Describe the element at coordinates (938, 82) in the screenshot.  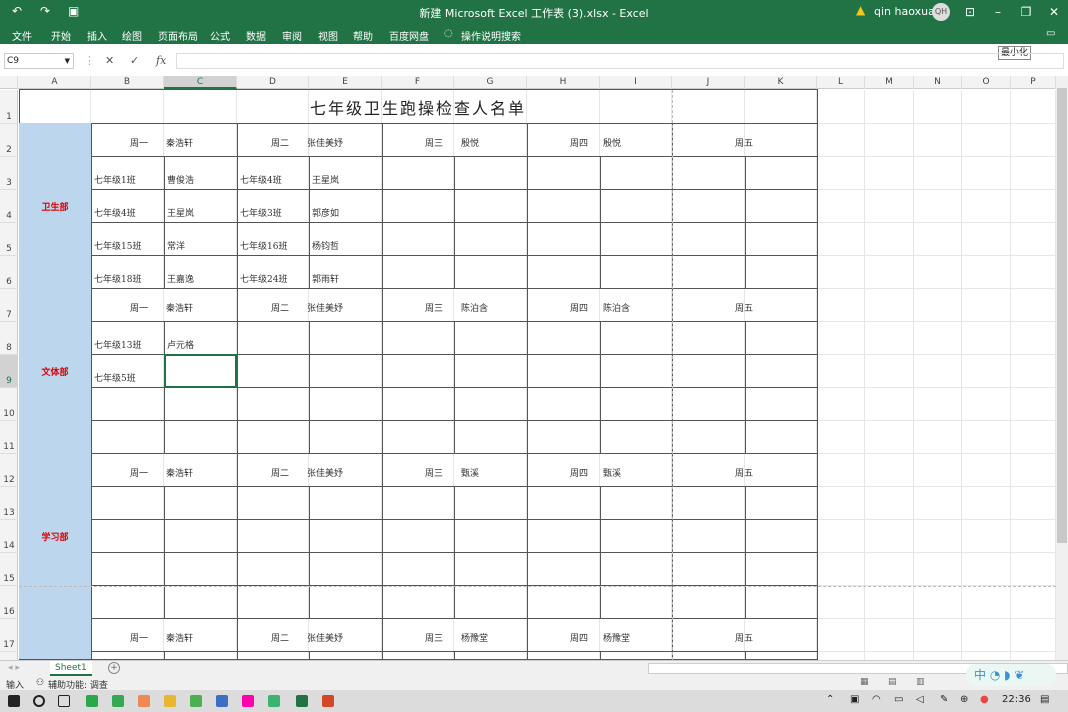
I see `column-header-n: N` at that location.